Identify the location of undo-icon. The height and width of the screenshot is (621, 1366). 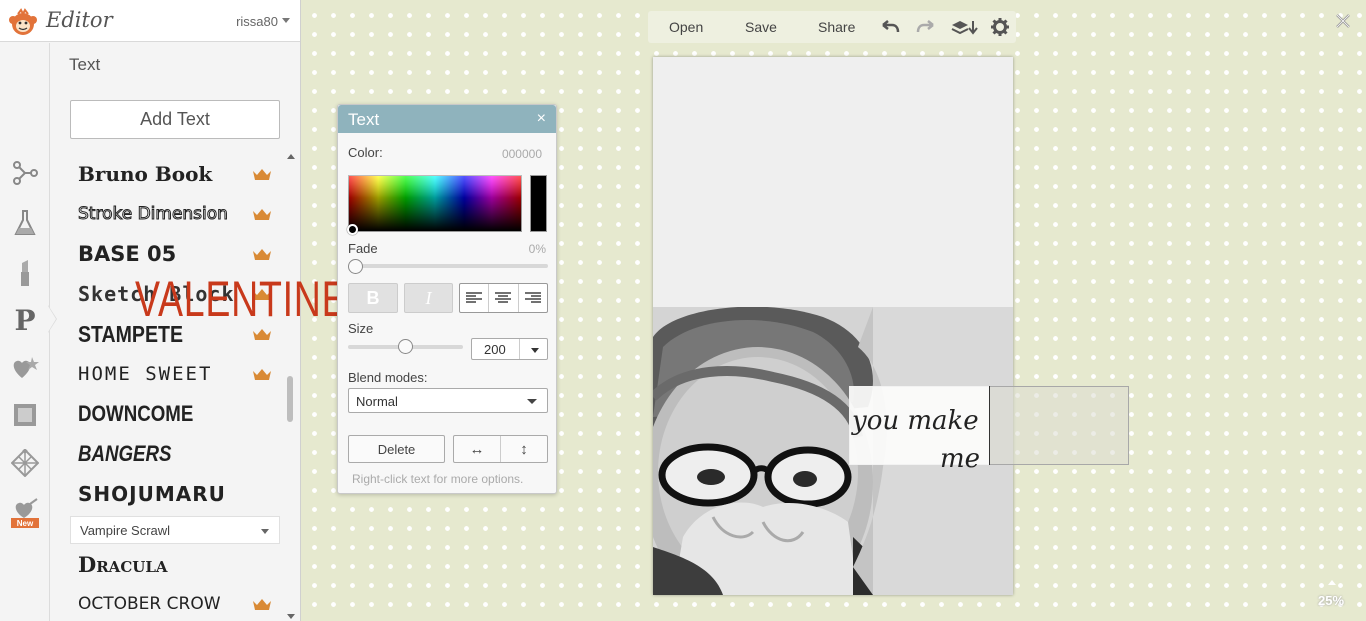
(890, 27).